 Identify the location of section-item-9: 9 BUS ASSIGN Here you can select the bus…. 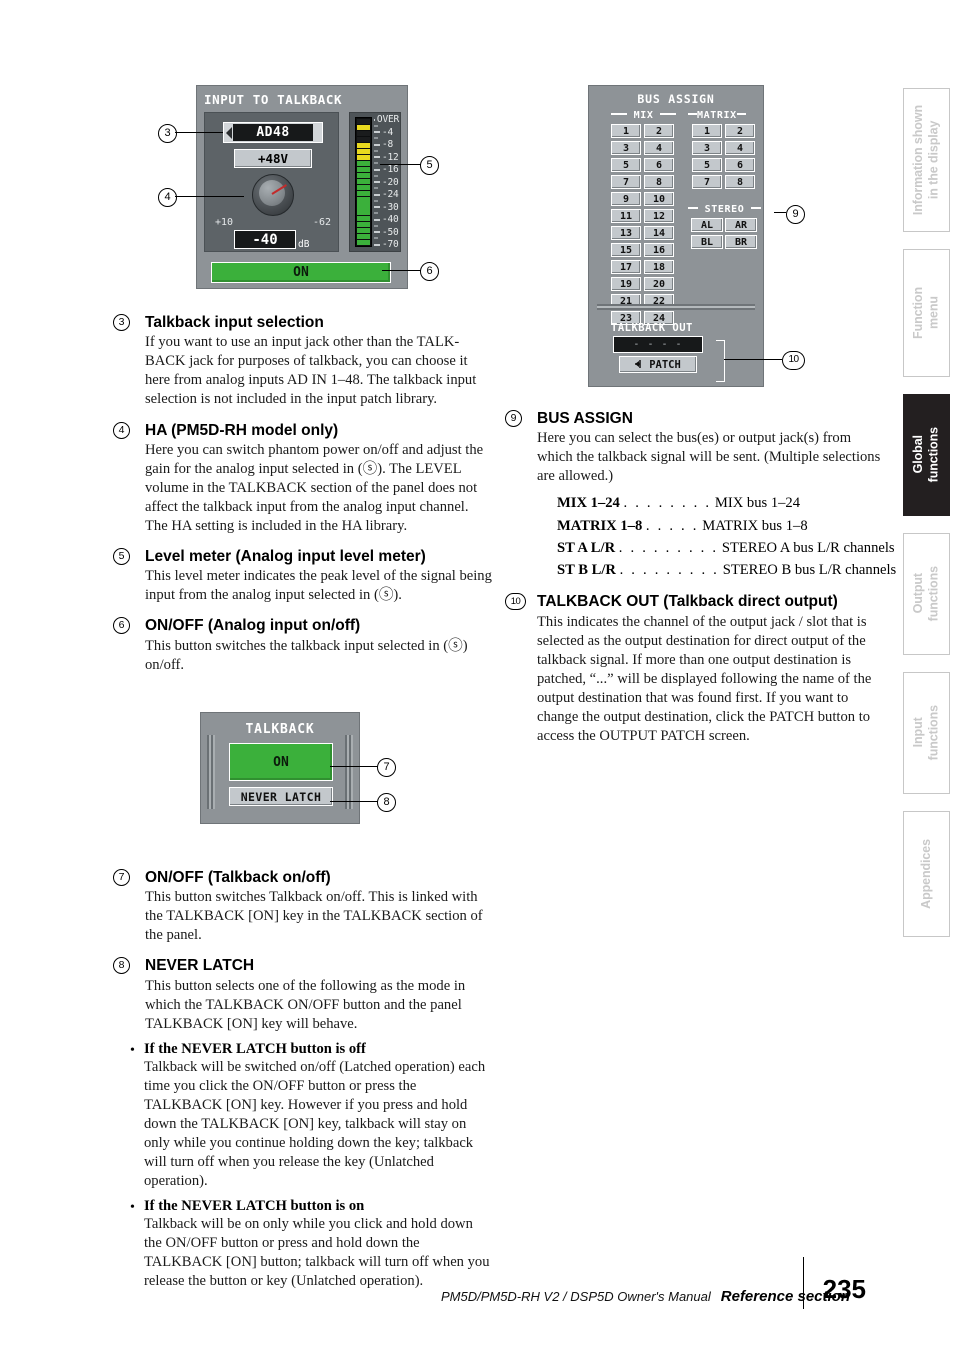
(700, 495).